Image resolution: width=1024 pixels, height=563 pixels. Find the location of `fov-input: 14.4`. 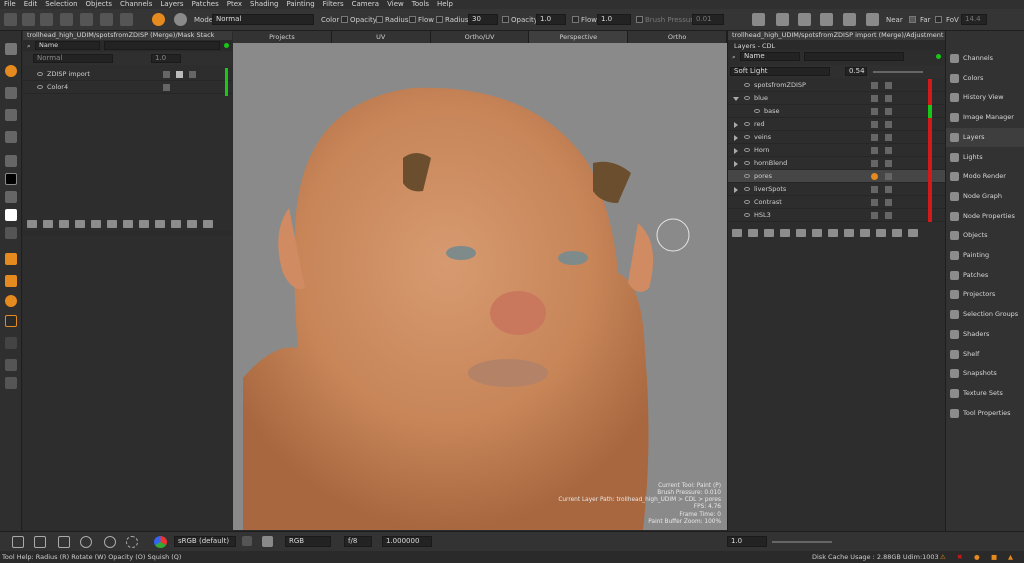

fov-input: 14.4 is located at coordinates (974, 19).